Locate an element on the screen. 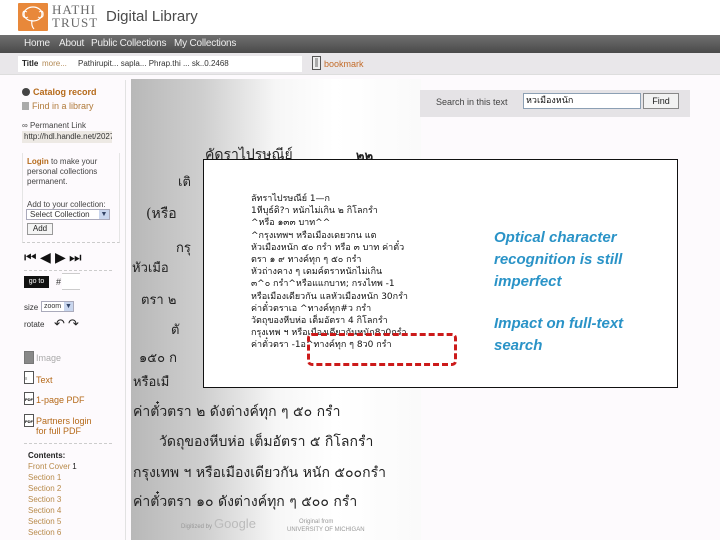 The width and height of the screenshot is (720, 540). contents-item-label: Section 1 is located at coordinates (45, 477).